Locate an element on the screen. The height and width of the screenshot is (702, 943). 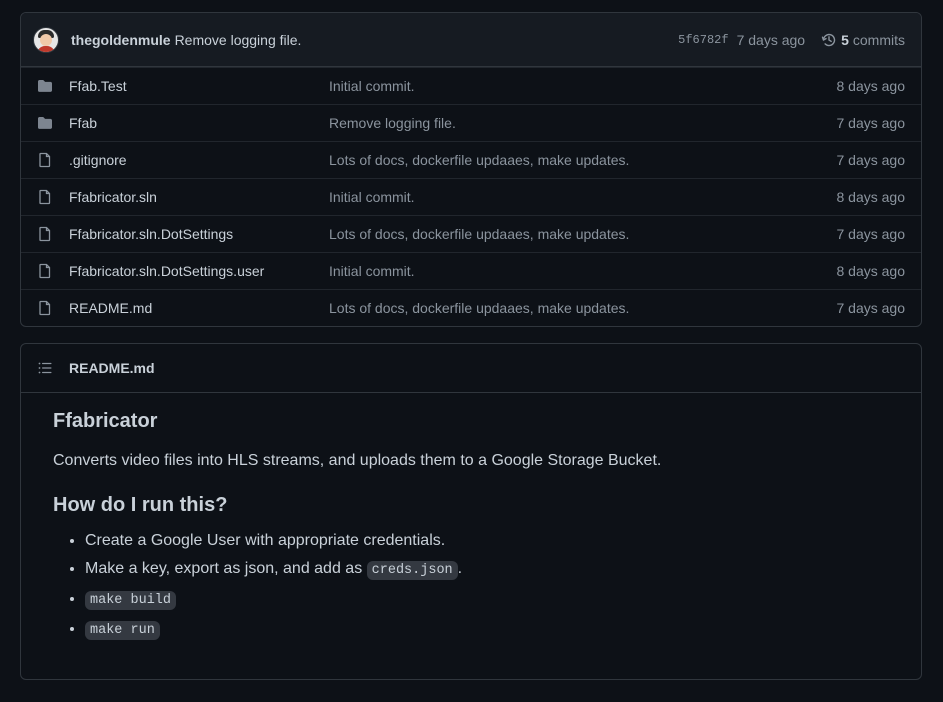
step-text-end: . is located at coordinates (460, 568).